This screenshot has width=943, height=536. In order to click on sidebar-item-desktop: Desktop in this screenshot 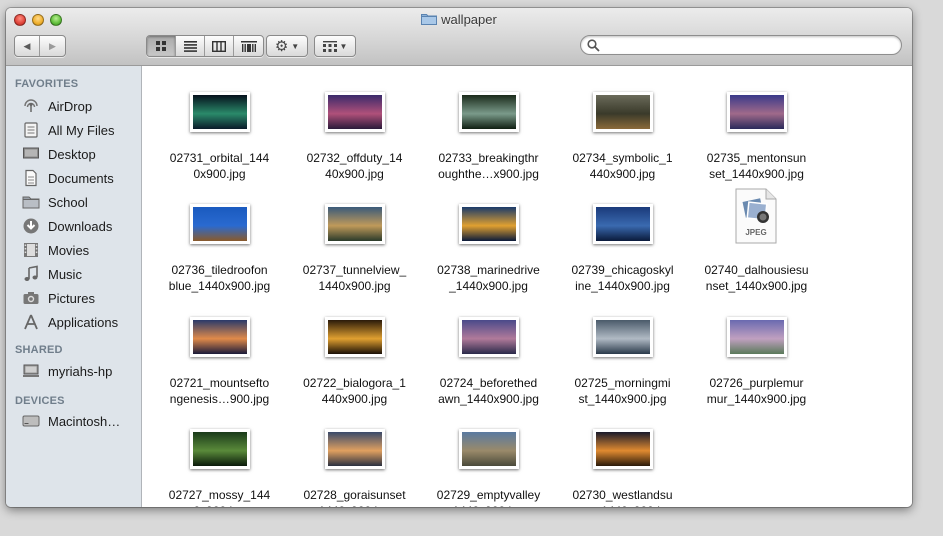, I will do `click(80, 154)`.